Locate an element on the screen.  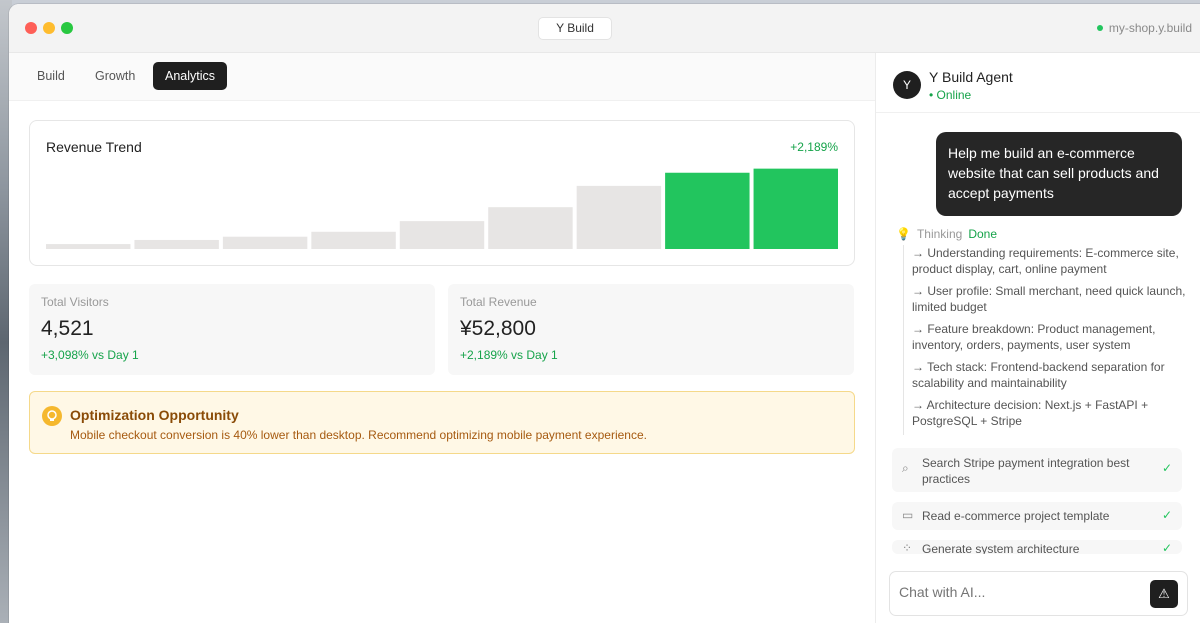
tool-label: Generate system architecture is located at coordinates (1001, 548).